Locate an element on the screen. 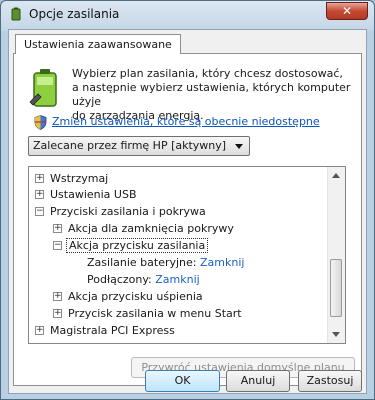 The height and width of the screenshot is (400, 375). tree-item-label: Magistrala PCI Express is located at coordinates (112, 330).